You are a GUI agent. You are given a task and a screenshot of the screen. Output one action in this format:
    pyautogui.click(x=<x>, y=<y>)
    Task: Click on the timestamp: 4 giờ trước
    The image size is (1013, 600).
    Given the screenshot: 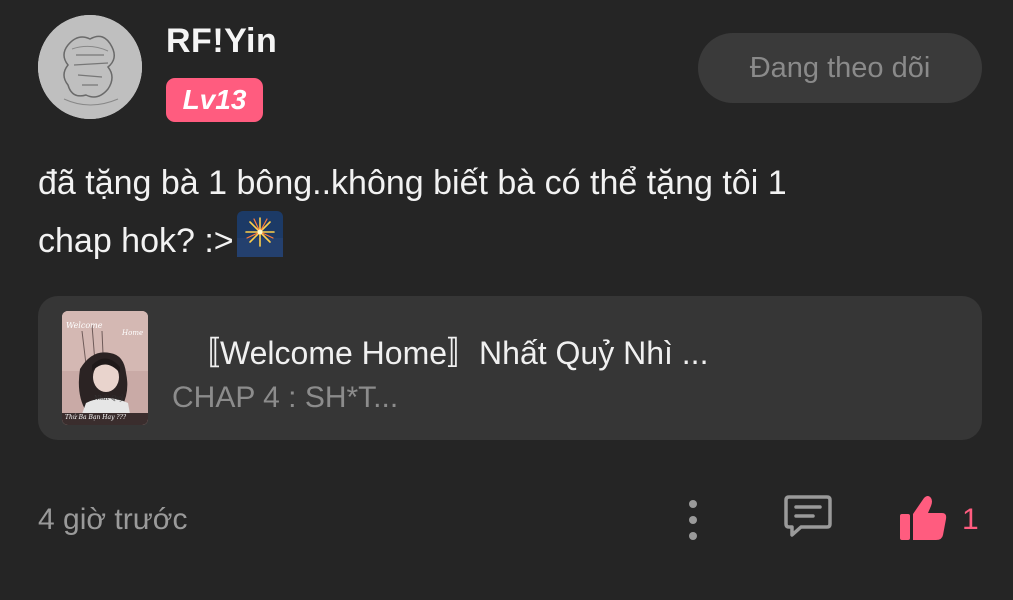 What is the action you would take?
    pyautogui.click(x=113, y=519)
    